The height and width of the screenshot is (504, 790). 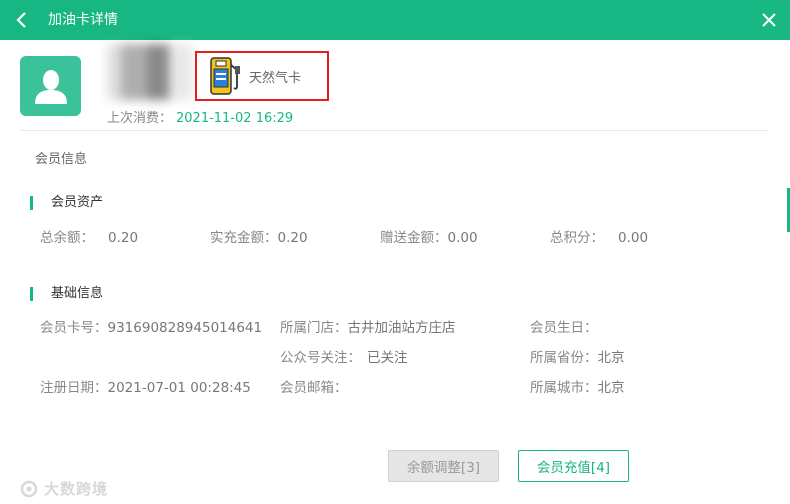 What do you see at coordinates (244, 238) in the screenshot?
I see `actual-recharge-label: 实充金额：` at bounding box center [244, 238].